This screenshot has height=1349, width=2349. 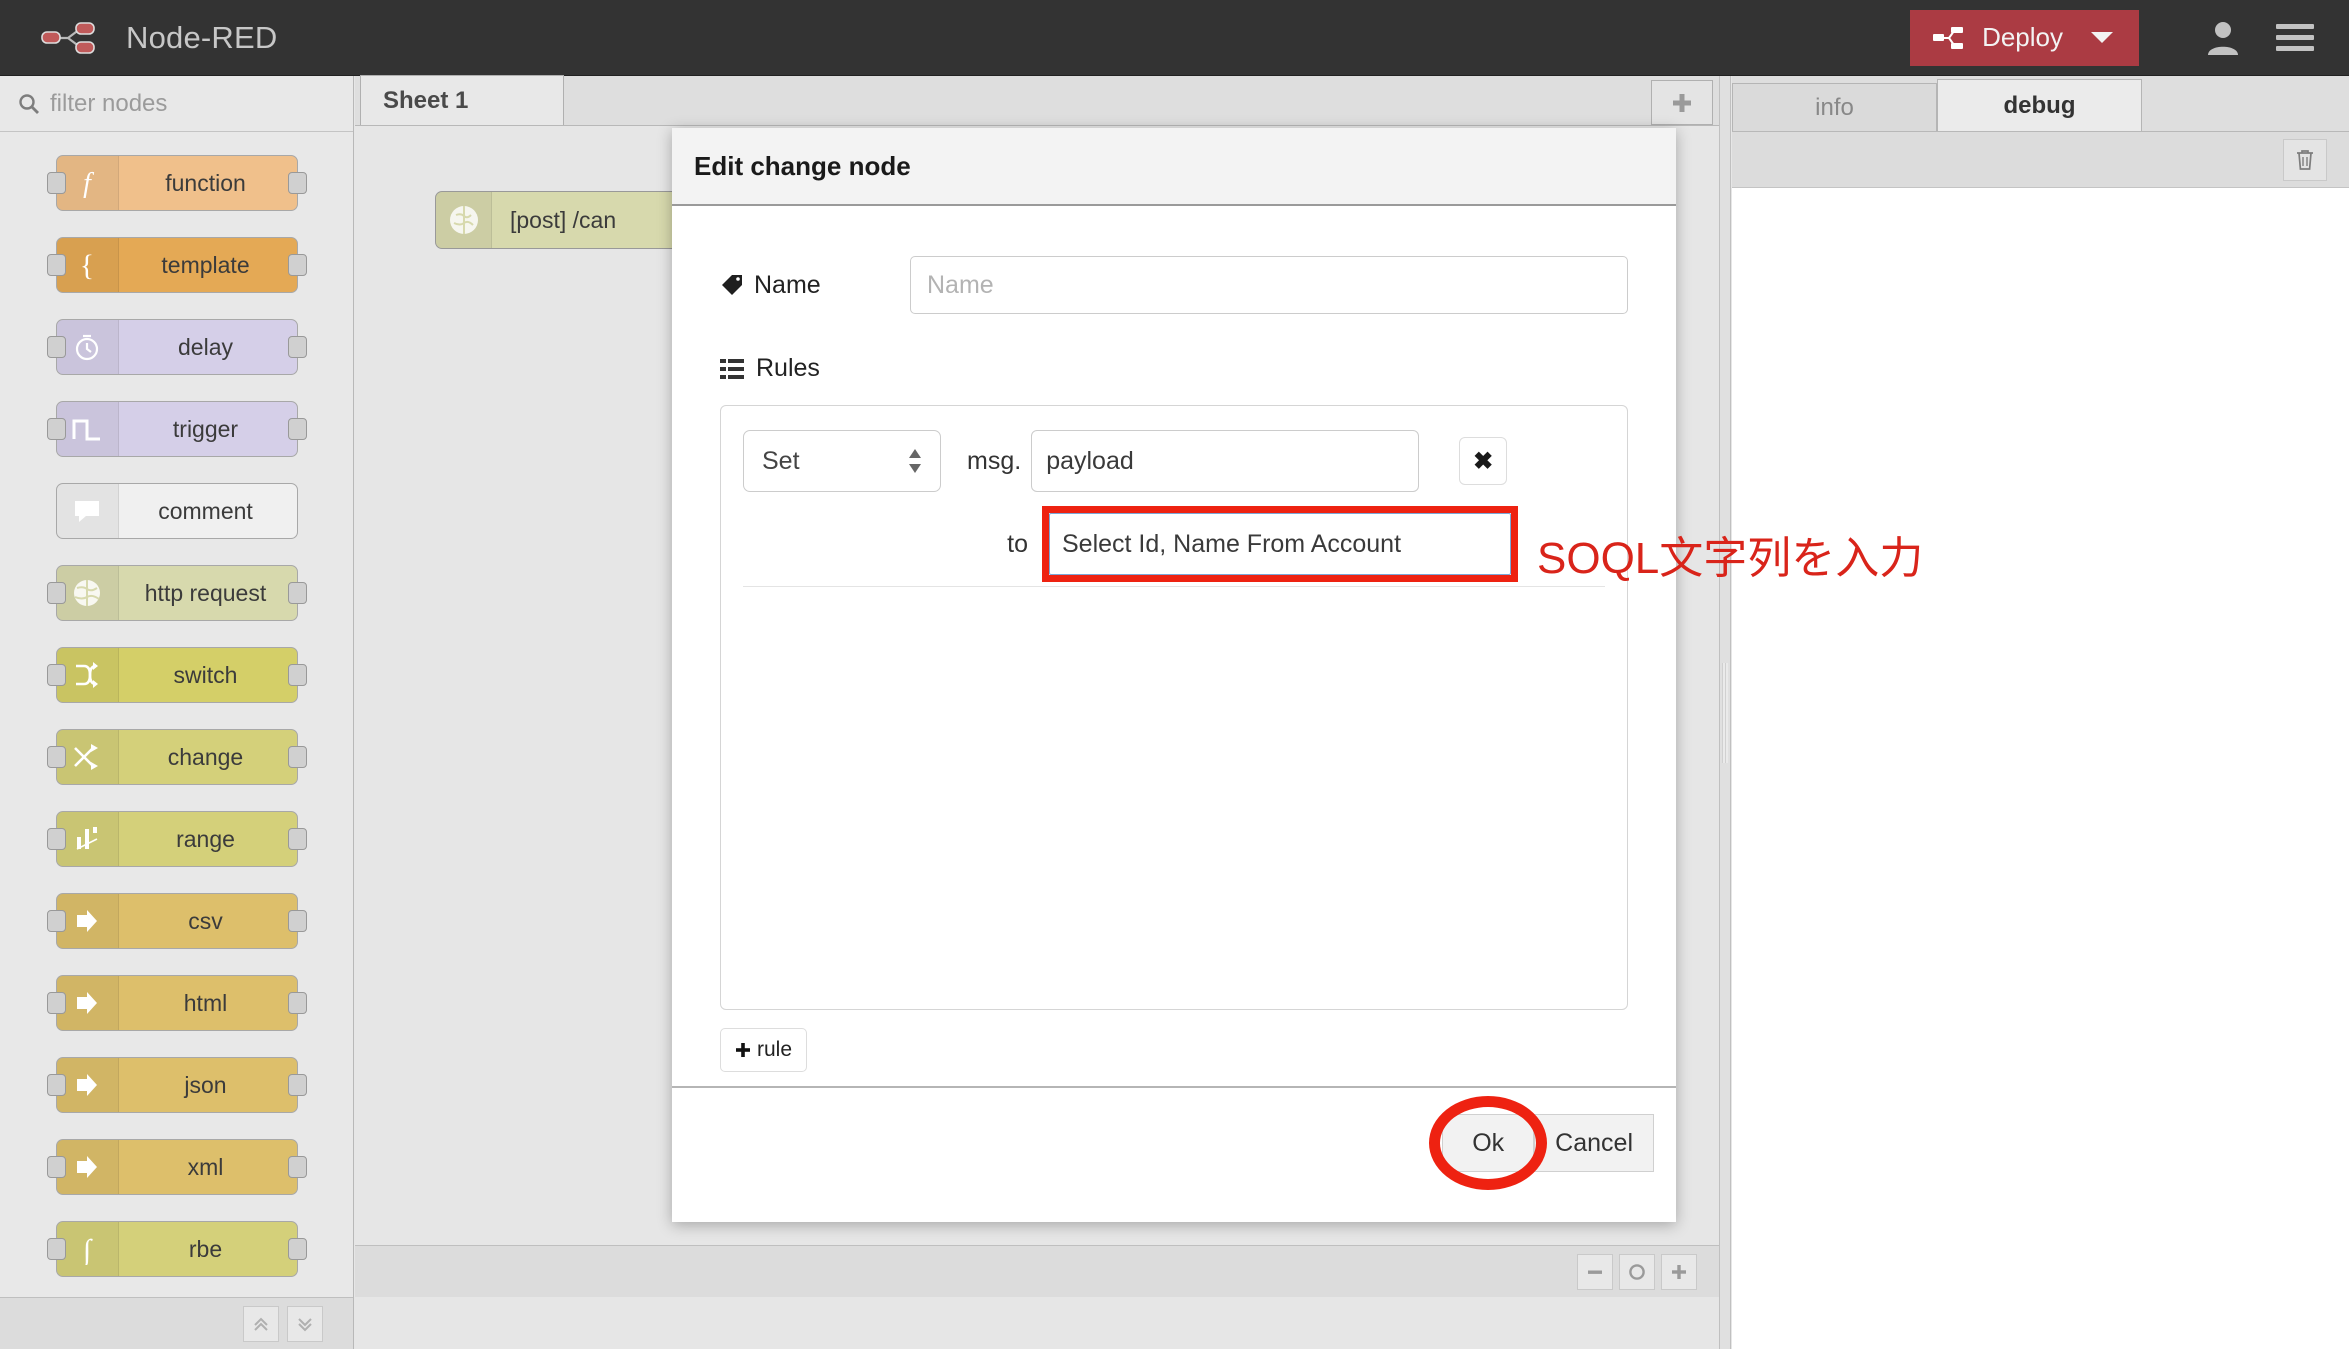 What do you see at coordinates (261, 1323) in the screenshot?
I see `collapse-all-button` at bounding box center [261, 1323].